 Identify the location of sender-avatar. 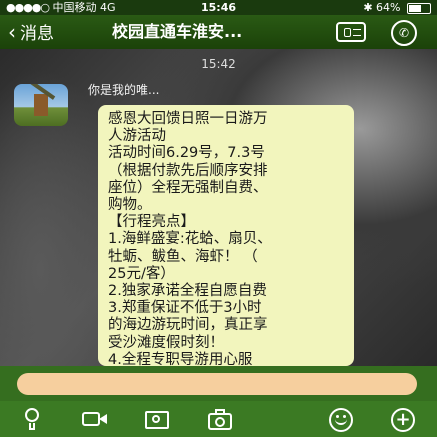
(41, 105).